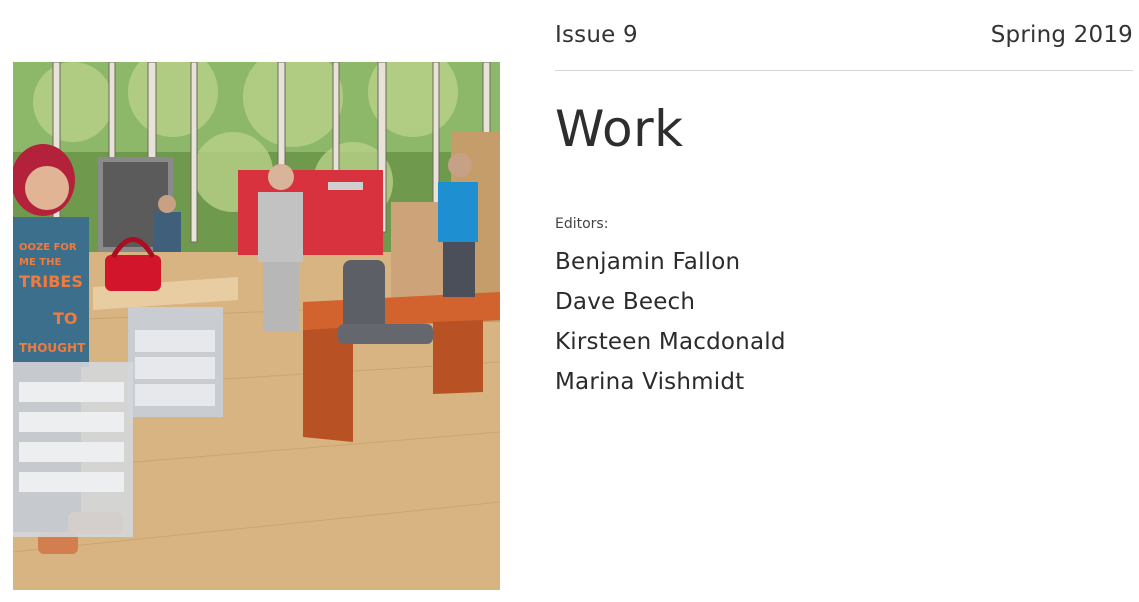  I want to click on editor-name: Kirsteen Macdonald, so click(670, 342).